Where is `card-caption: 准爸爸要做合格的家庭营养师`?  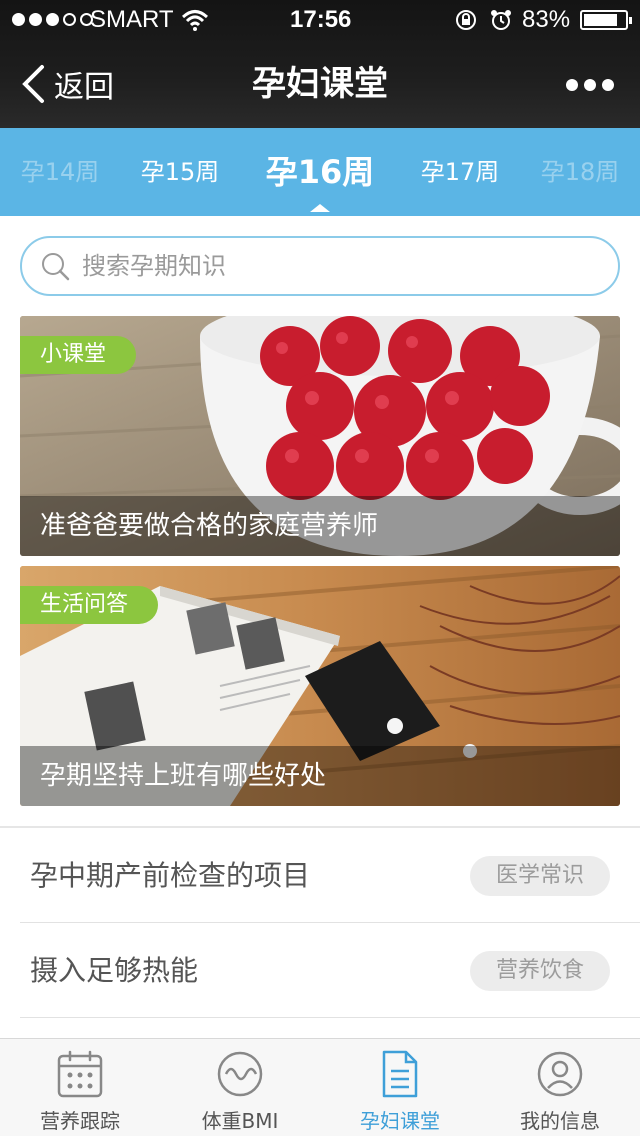
card-caption: 准爸爸要做合格的家庭营养师 is located at coordinates (320, 526).